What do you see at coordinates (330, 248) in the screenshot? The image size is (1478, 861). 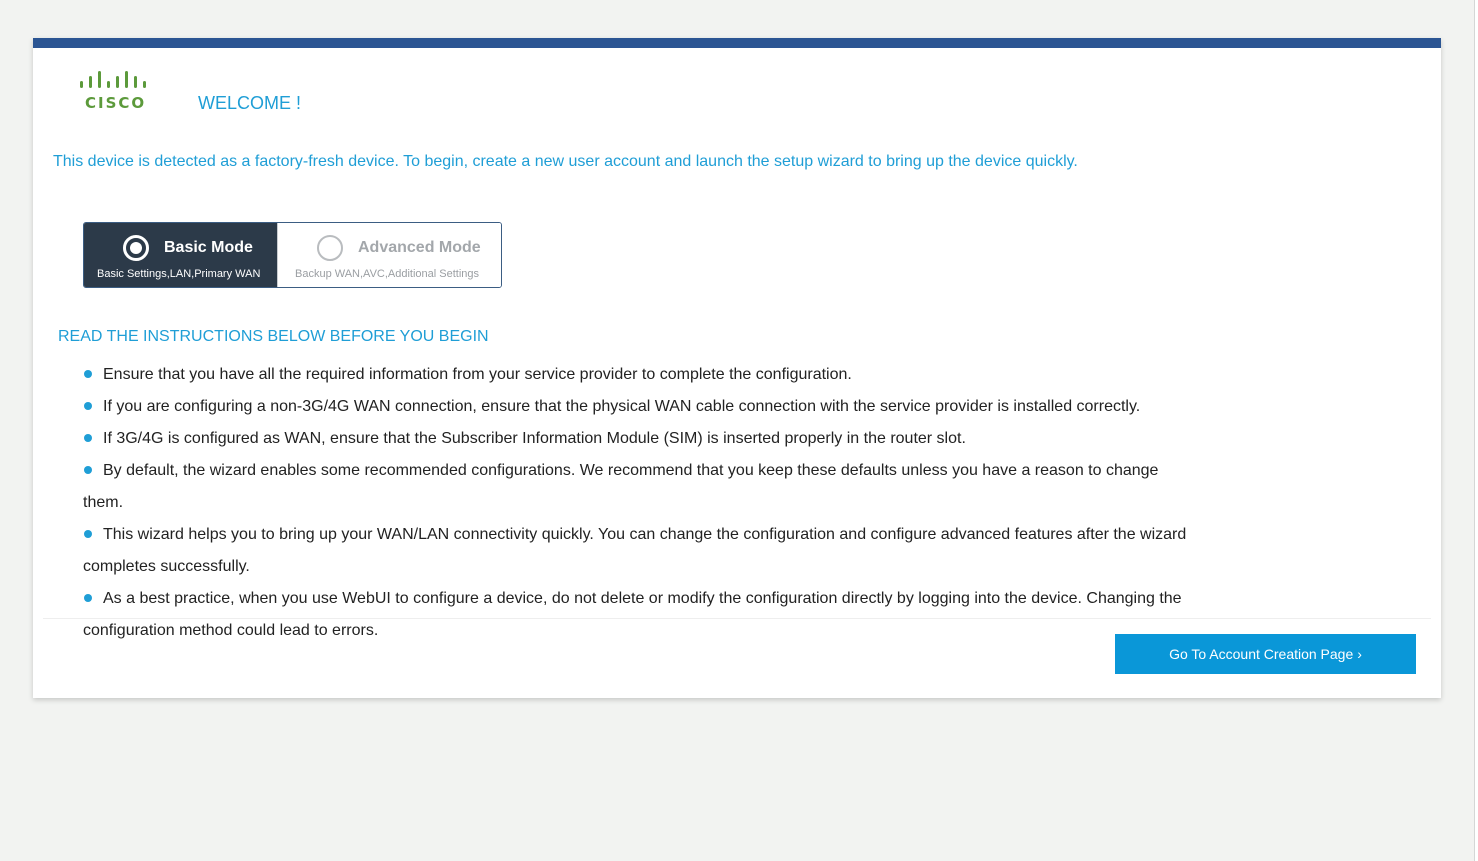 I see `radio-unselected-icon` at bounding box center [330, 248].